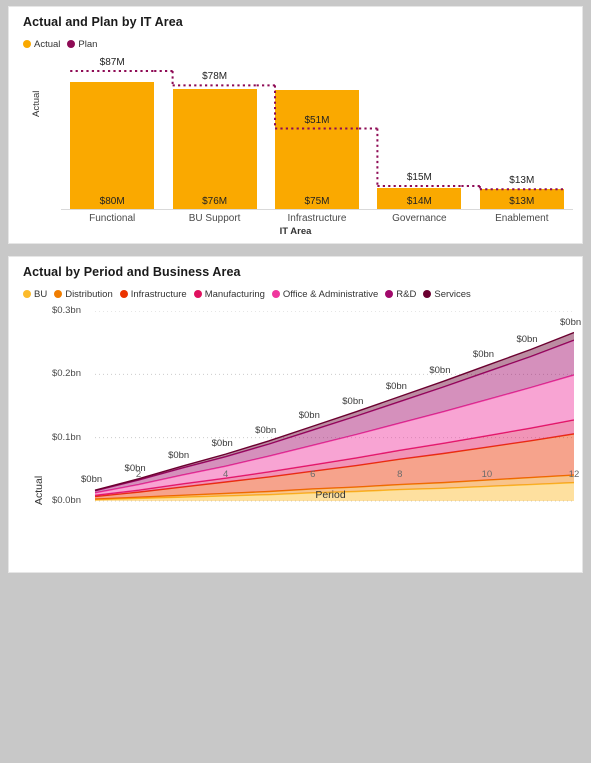  Describe the element at coordinates (88, 44) in the screenshot. I see `legend-item-label: Plan` at that location.